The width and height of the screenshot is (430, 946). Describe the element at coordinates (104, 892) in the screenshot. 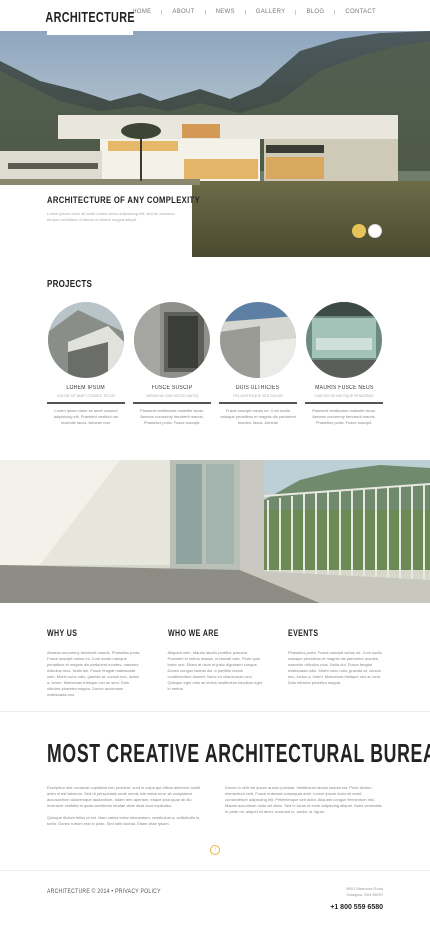

I see `footer-copyright: ARCHITECTURE © 2014 • PRIVACY POLICY` at that location.